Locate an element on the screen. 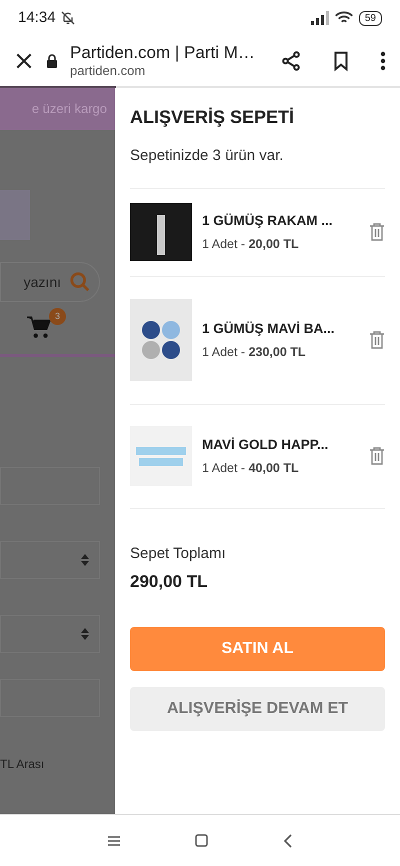 This screenshot has width=400, height=866. continue-shopping-button: ALIŞVERİŞE DEVAM ET is located at coordinates (257, 708).